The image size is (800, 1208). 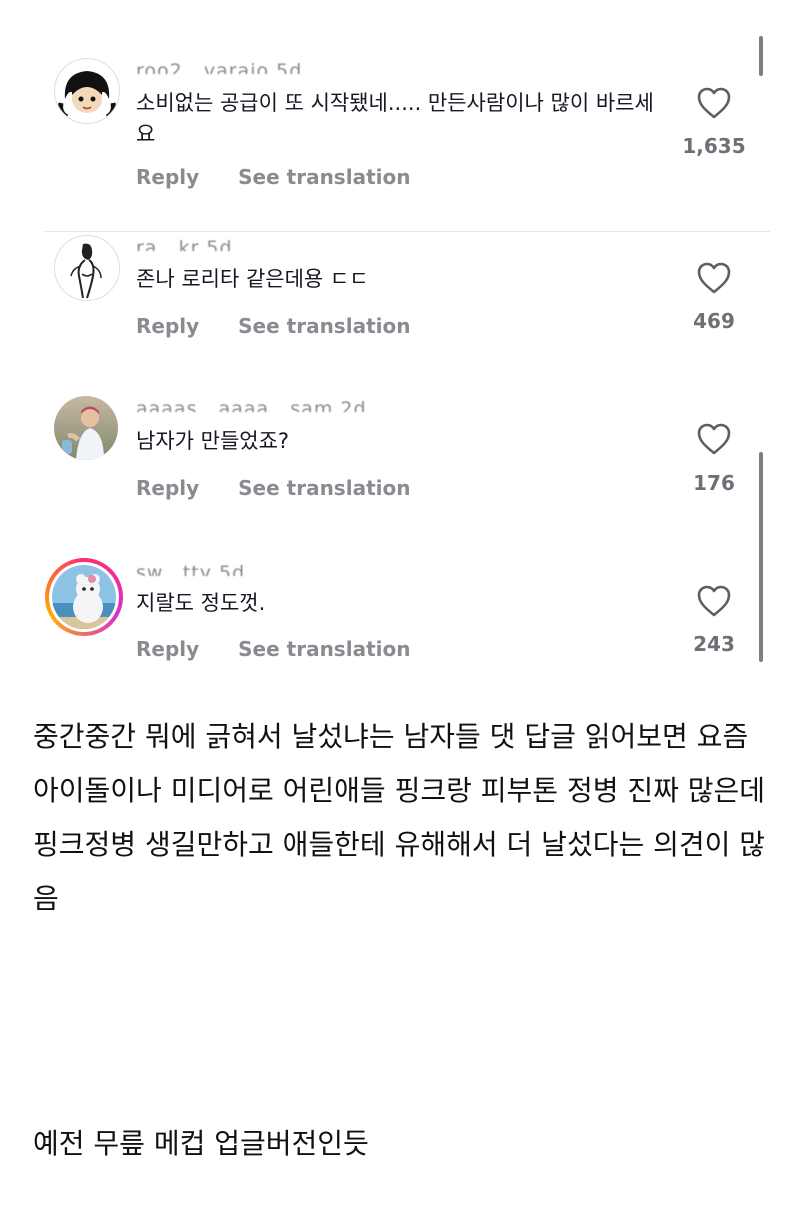 What do you see at coordinates (86, 428) in the screenshot?
I see `photo-person-avatar` at bounding box center [86, 428].